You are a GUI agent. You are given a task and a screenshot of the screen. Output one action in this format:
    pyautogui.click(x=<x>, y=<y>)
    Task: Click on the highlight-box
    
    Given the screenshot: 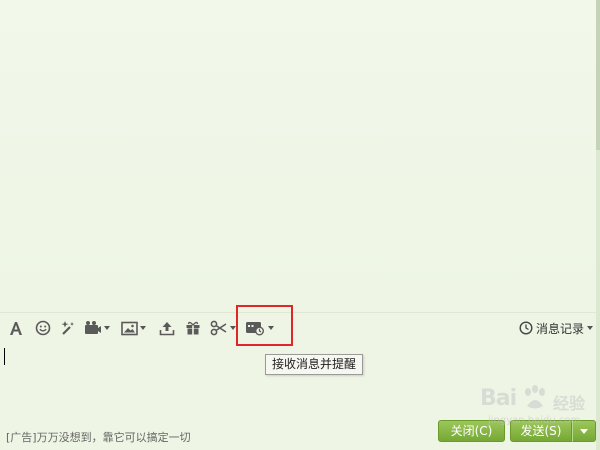 What is the action you would take?
    pyautogui.click(x=264, y=325)
    